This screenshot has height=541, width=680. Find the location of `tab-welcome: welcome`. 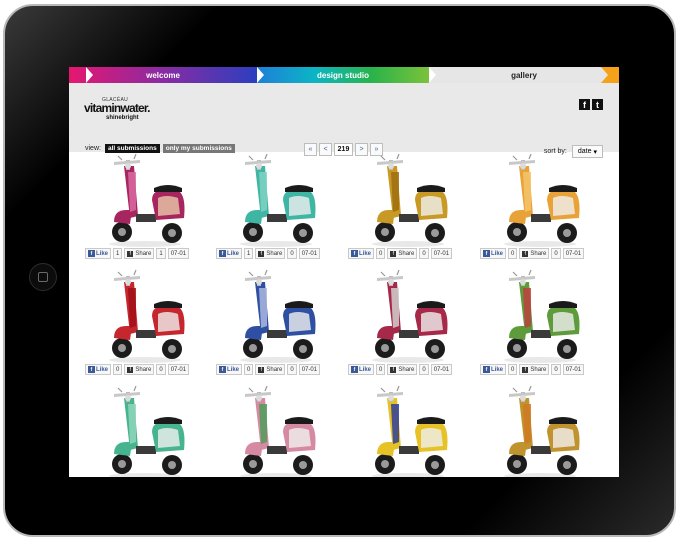

tab-welcome: welcome is located at coordinates (163, 75).